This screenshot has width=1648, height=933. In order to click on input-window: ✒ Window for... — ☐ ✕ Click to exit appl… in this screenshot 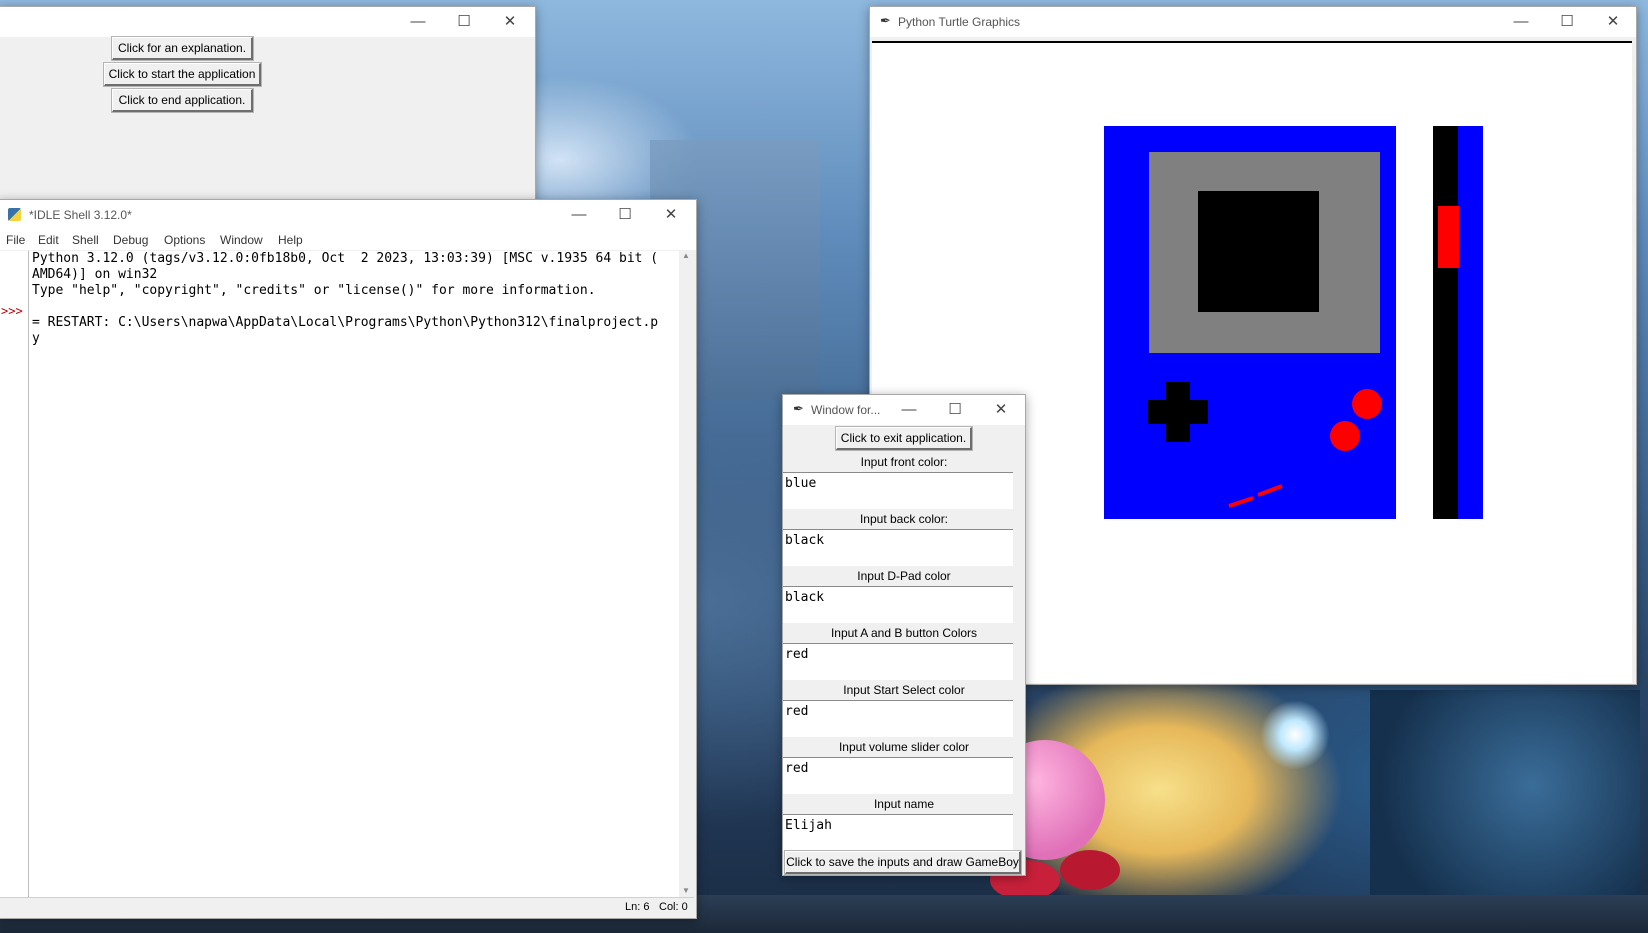, I will do `click(904, 635)`.